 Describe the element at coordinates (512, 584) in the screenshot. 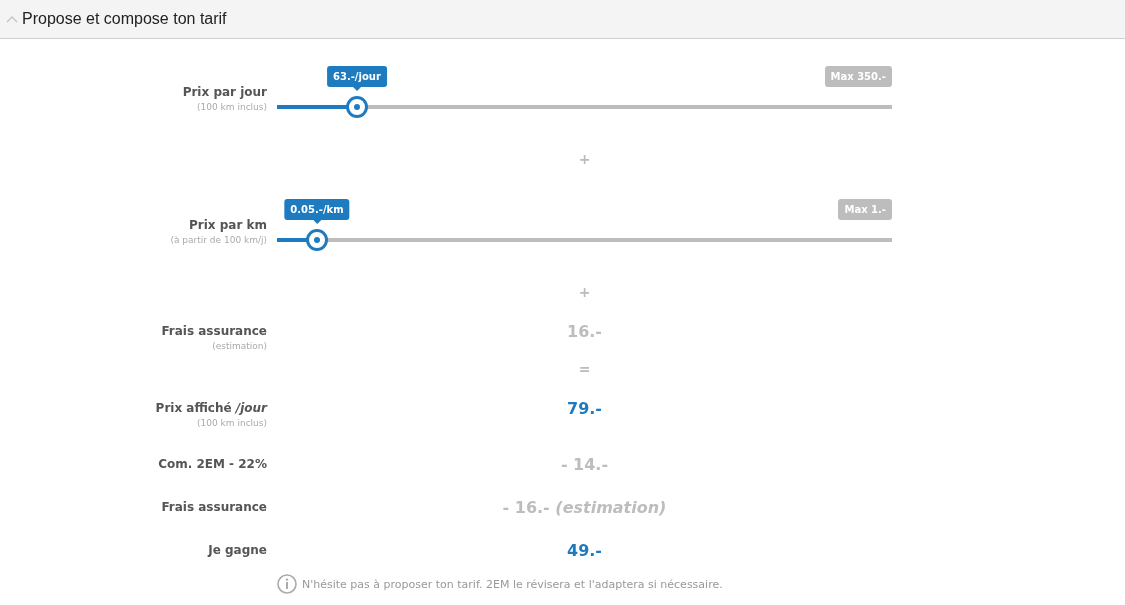

I see `info-note: N'hésite pas à proposer ton tarif. 2EM le révisera et l'adaptera si nécessaire.` at that location.